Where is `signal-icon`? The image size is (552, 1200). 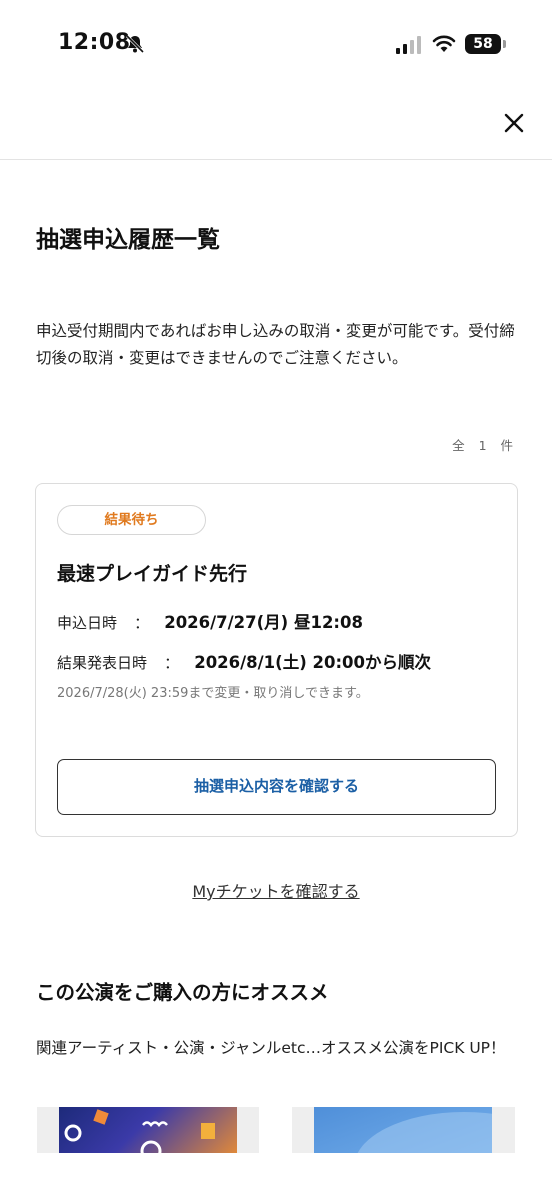
signal-icon is located at coordinates (408, 45).